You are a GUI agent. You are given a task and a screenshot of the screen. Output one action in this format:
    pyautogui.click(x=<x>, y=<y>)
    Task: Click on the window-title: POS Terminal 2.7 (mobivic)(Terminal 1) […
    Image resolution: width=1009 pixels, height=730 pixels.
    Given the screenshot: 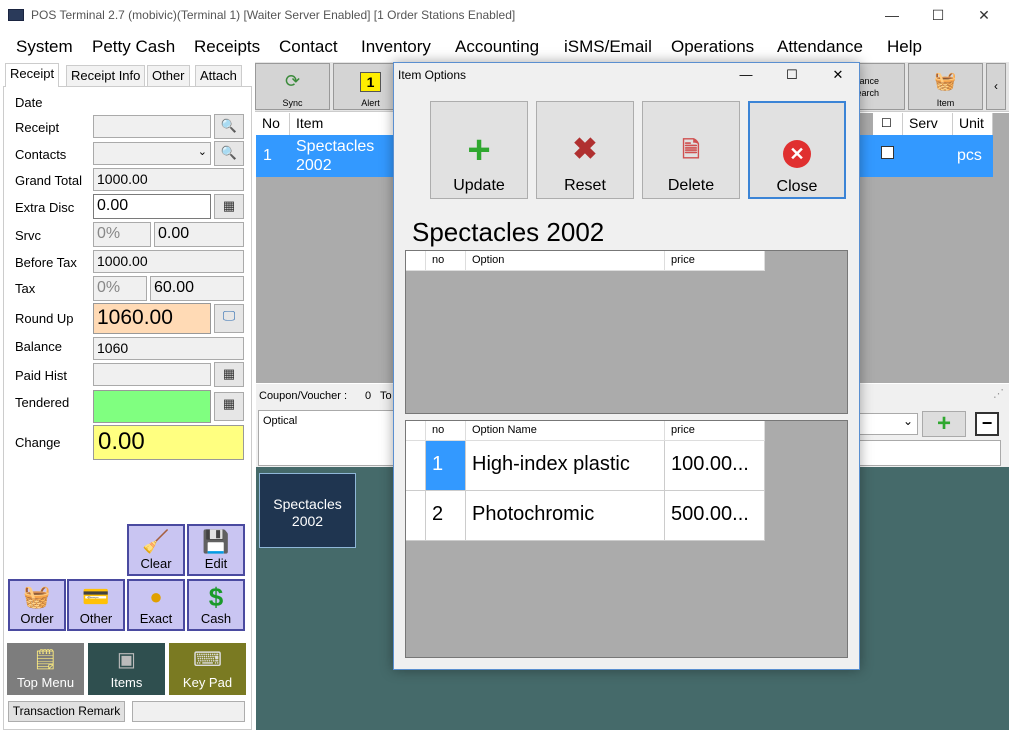 What is the action you would take?
    pyautogui.click(x=273, y=15)
    